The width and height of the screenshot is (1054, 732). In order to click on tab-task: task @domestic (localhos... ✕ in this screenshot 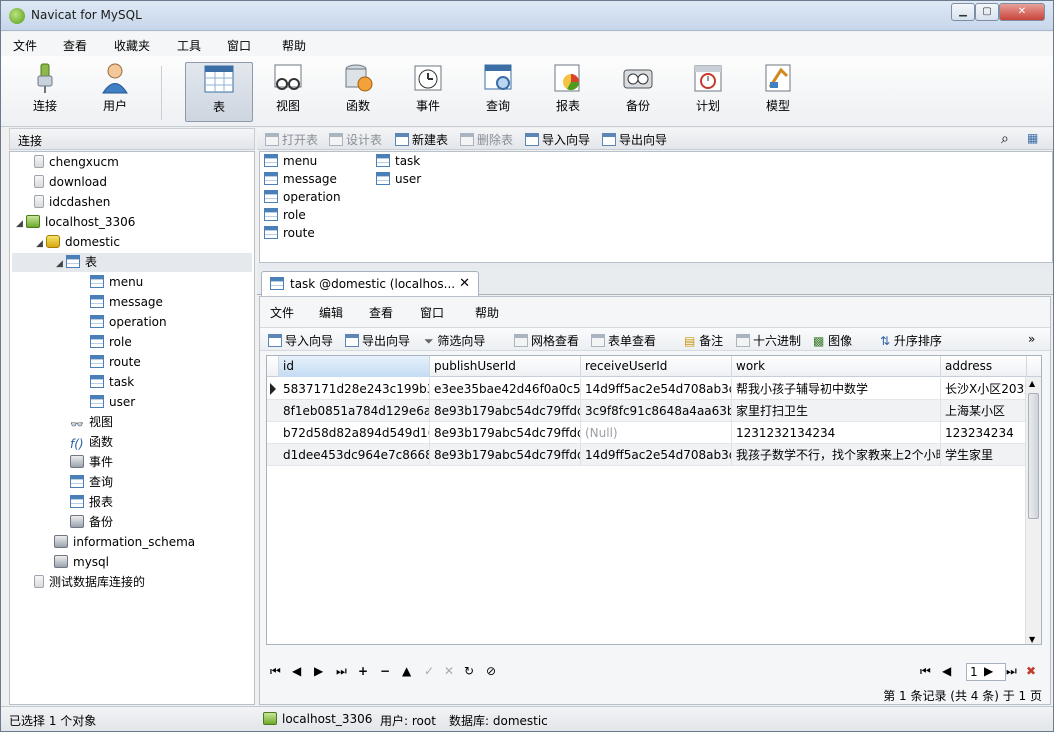, I will do `click(370, 283)`.